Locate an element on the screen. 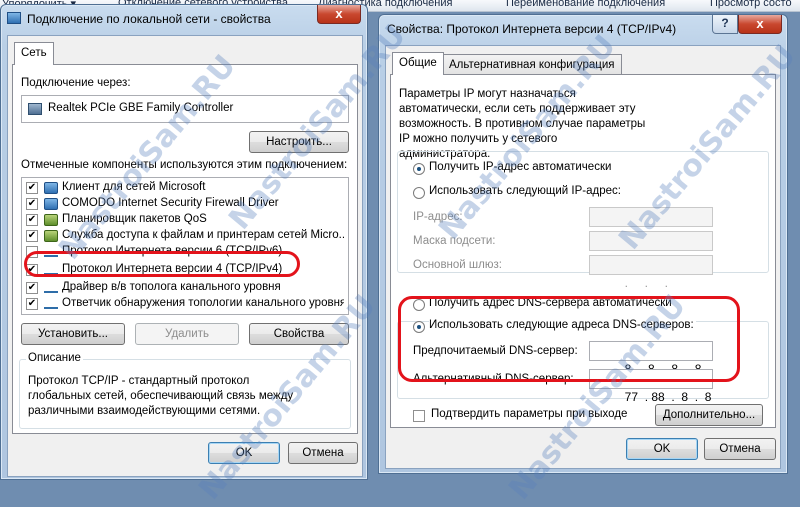 This screenshot has width=800, height=507. validate-settings-checkbox is located at coordinates (419, 416).